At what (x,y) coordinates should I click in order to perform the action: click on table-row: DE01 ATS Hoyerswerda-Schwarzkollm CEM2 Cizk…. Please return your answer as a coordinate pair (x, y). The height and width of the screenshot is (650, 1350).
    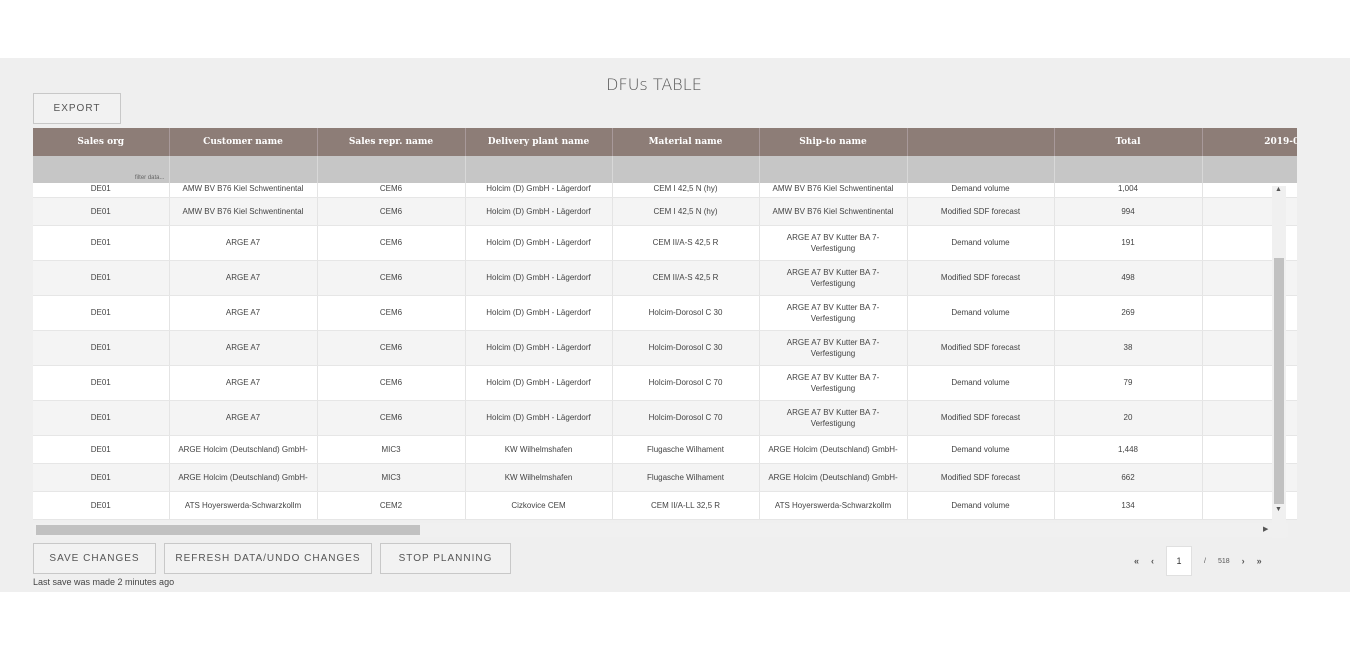
    Looking at the image, I should click on (665, 505).